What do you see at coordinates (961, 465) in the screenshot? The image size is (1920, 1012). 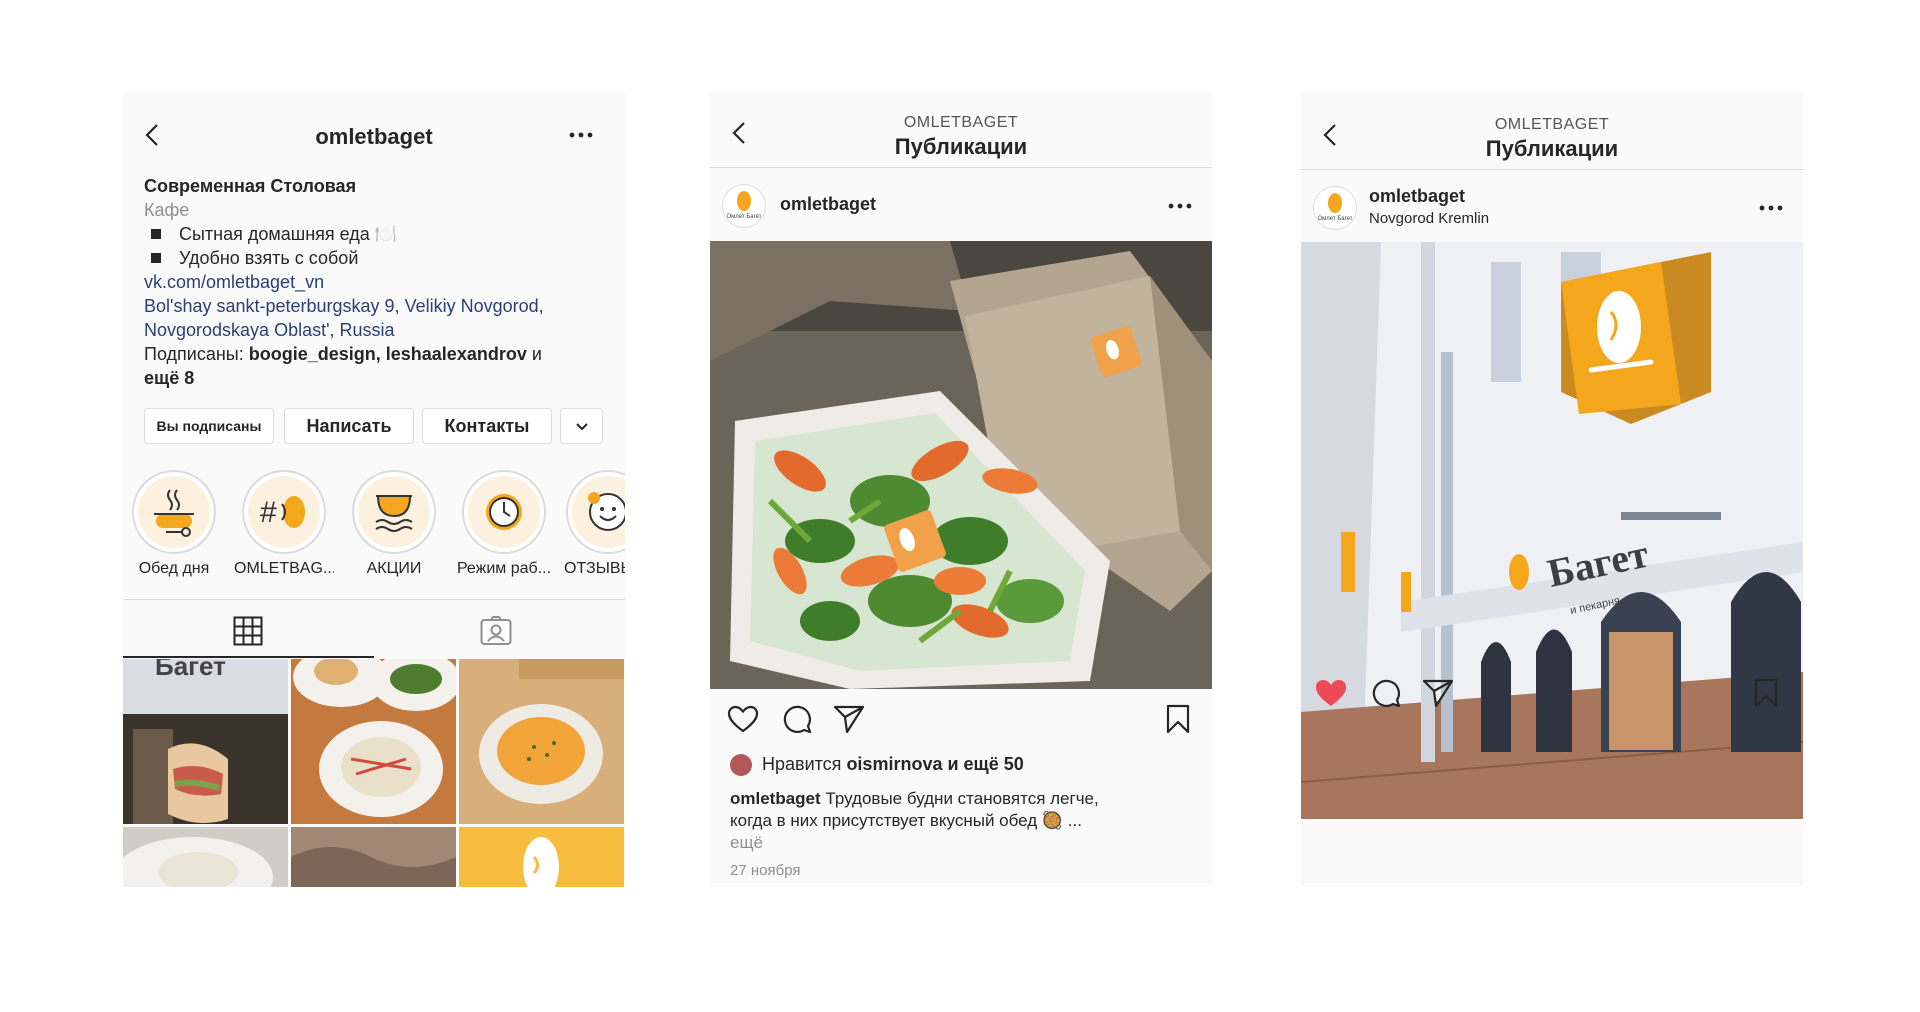 I see `post-photo-lunchbox` at bounding box center [961, 465].